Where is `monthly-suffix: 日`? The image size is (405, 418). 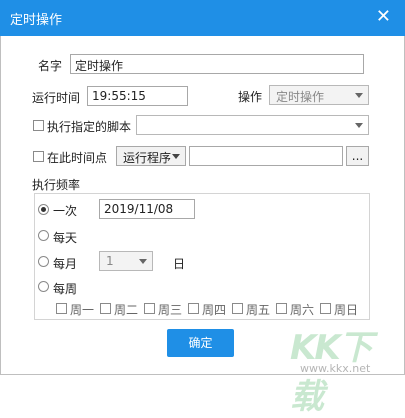
monthly-suffix: 日 is located at coordinates (179, 264).